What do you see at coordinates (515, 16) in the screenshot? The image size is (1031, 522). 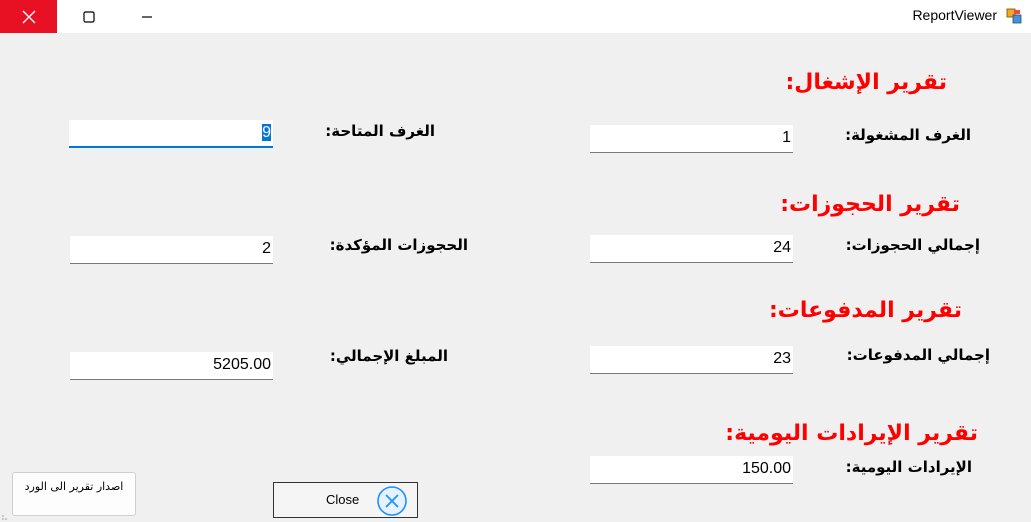 I see `title-bar: ReportViewer` at bounding box center [515, 16].